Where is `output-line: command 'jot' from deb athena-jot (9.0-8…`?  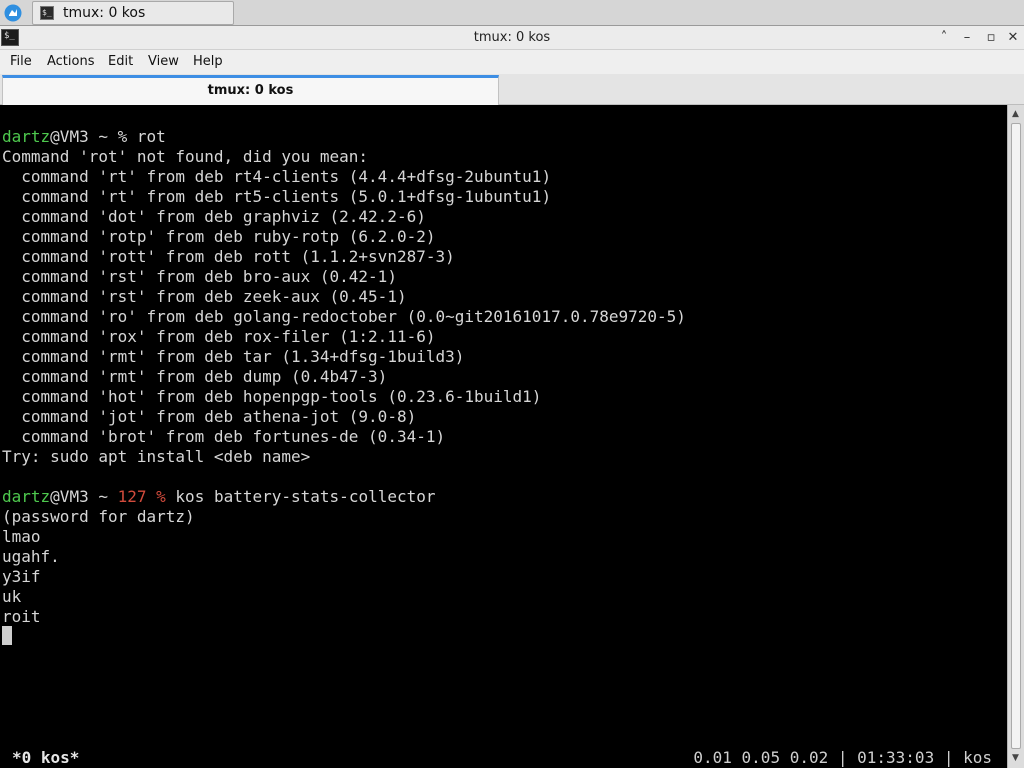
output-line: command 'jot' from deb athena-jot (9.0-8… is located at coordinates (209, 416).